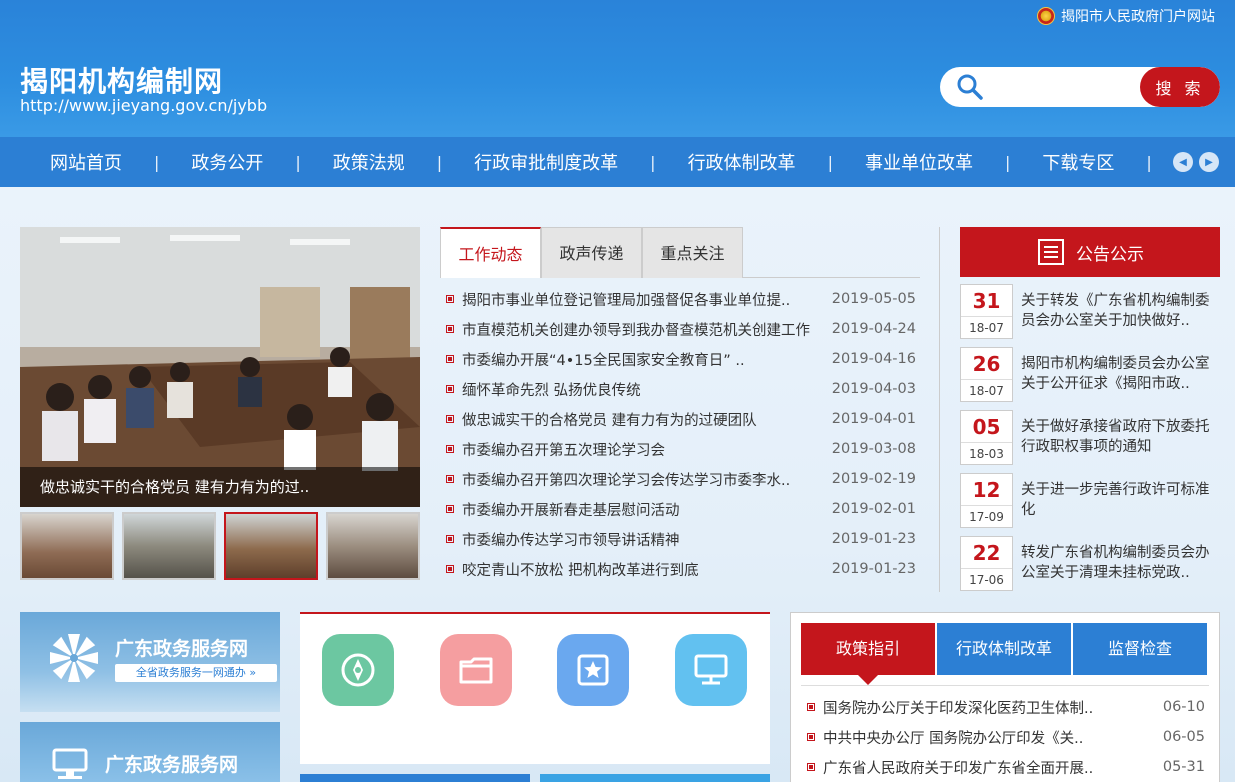 The image size is (1235, 782). What do you see at coordinates (873, 359) in the screenshot?
I see `news-date: 2019-04-16` at bounding box center [873, 359].